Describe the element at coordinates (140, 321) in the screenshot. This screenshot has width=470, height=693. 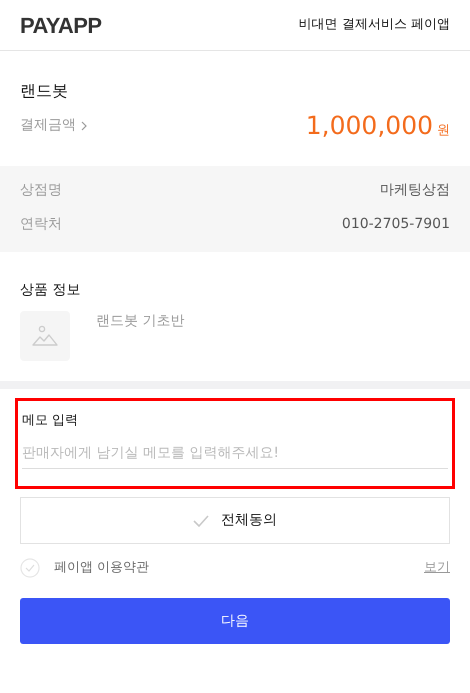
I see `product-name: 랜드봇 기초반` at that location.